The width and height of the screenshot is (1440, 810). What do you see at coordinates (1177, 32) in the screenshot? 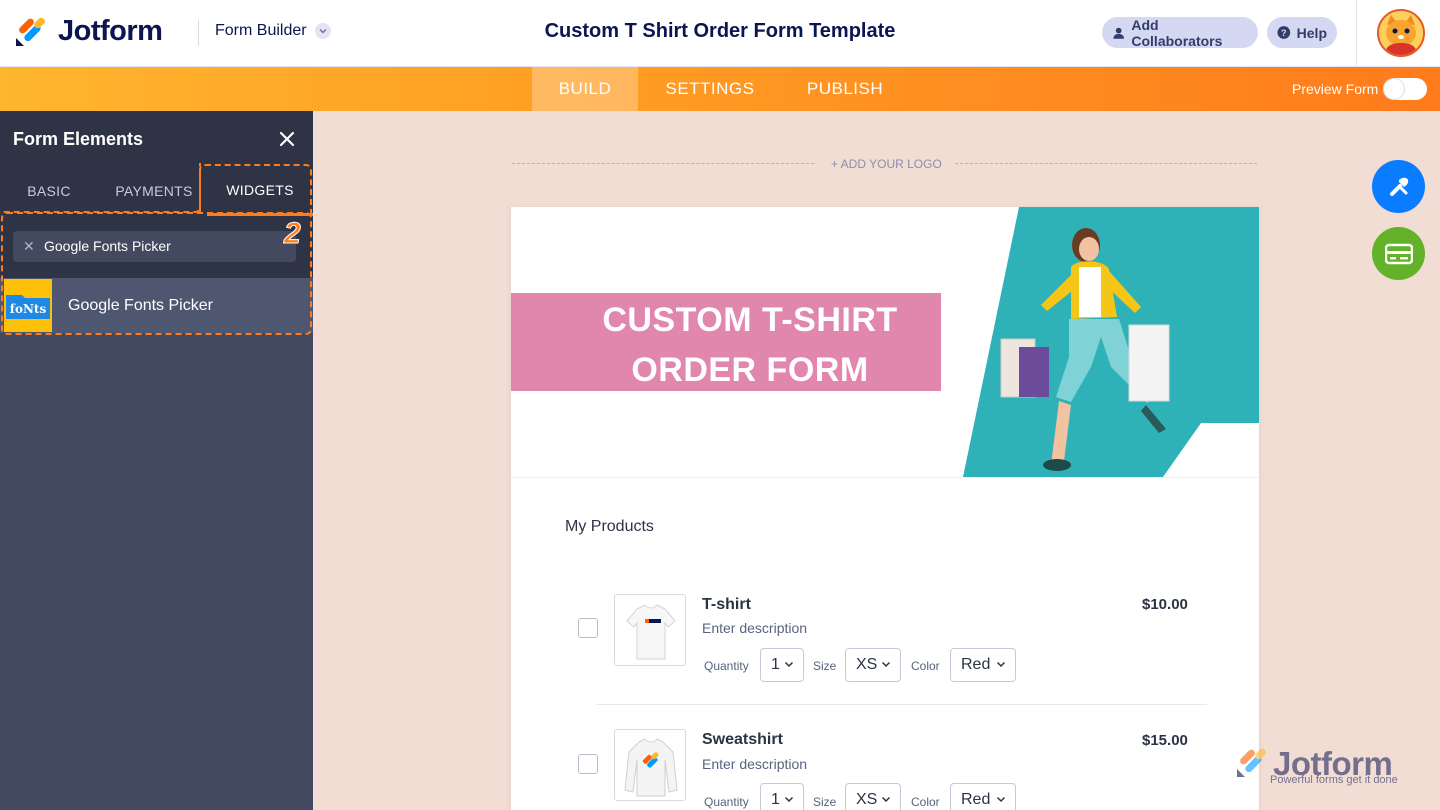
I see `add-collaborators-label: Add Collaborators` at bounding box center [1177, 32].